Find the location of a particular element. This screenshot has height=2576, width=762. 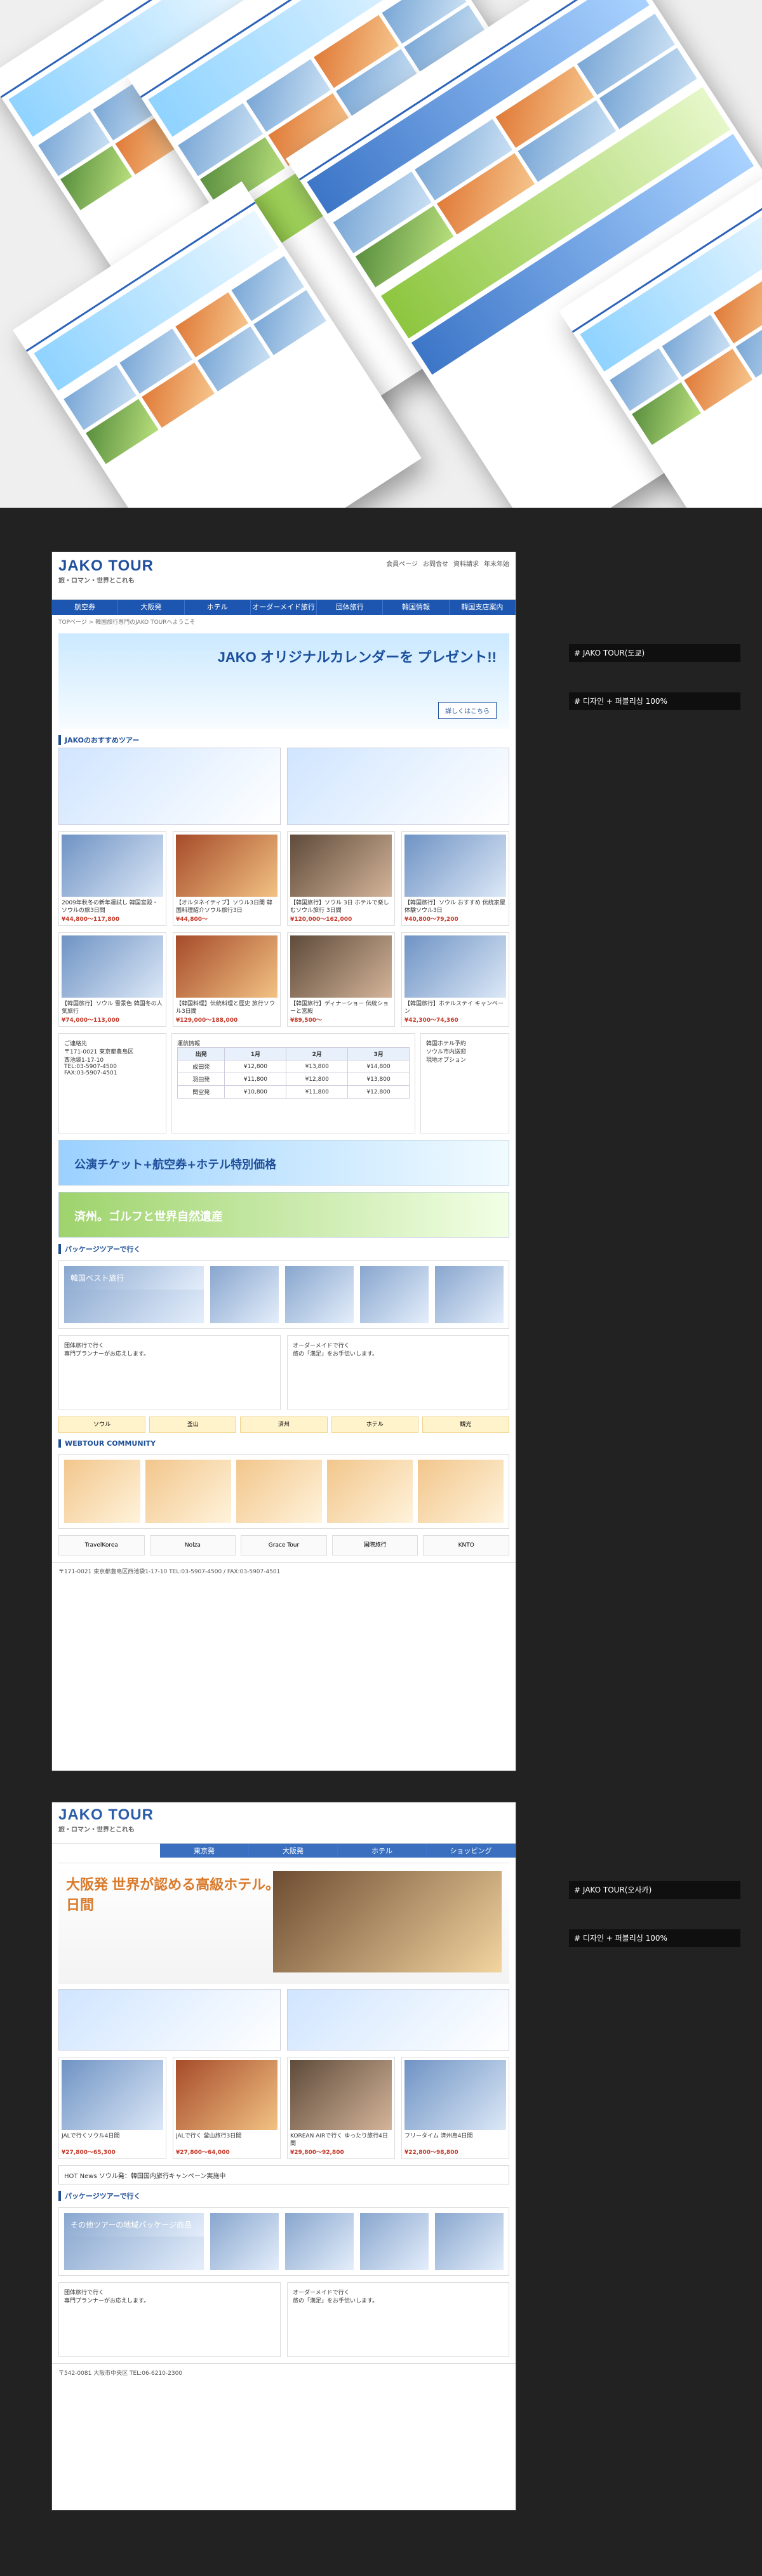

contact-line: FAX:03-5907-4501 is located at coordinates (90, 1073).